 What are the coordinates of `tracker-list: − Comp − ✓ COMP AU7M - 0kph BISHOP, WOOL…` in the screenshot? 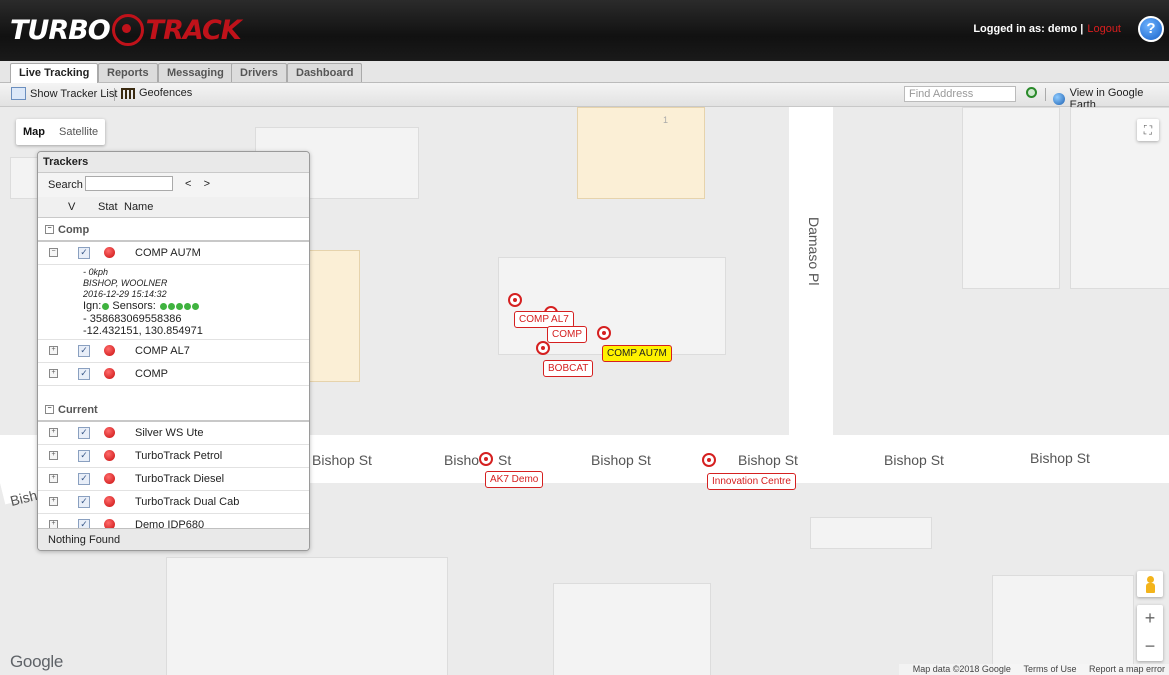 It's located at (173, 373).